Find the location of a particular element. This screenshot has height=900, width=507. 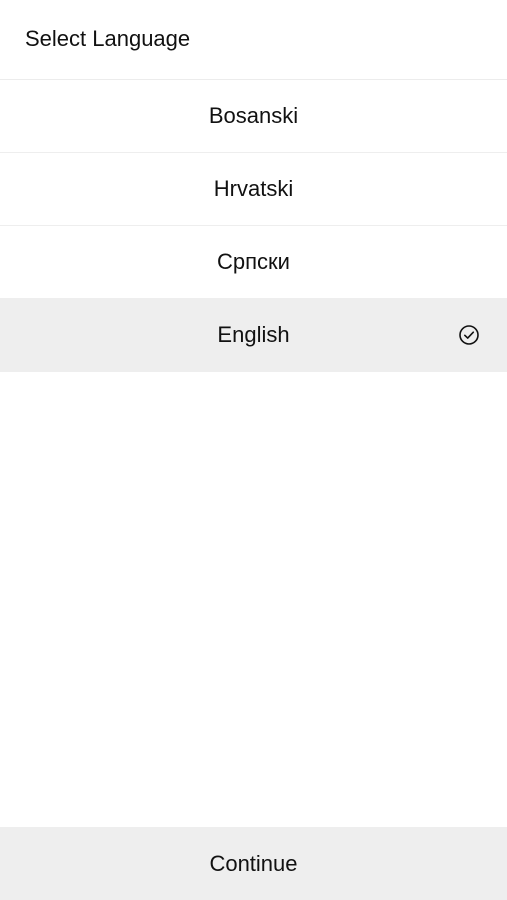

language-item-english: English is located at coordinates (253, 335).